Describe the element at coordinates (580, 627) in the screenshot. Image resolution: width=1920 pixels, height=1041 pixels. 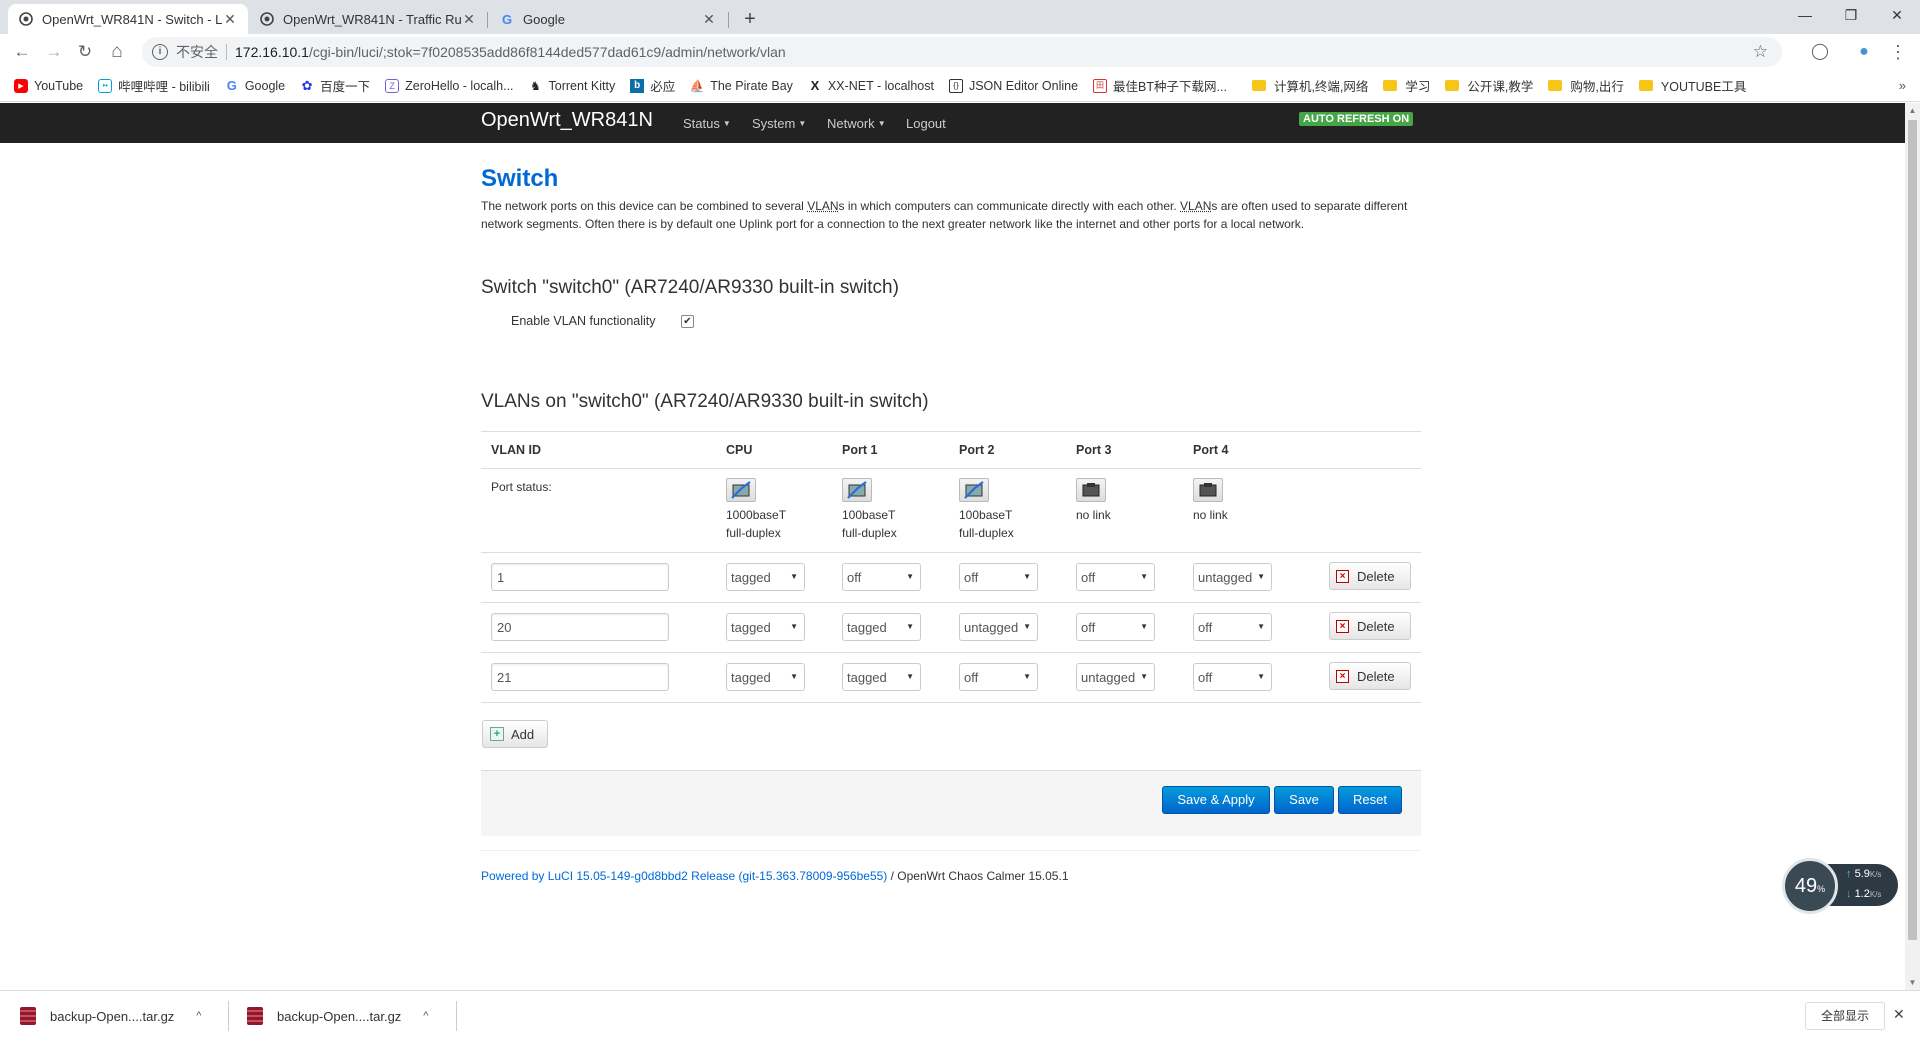
I see `vlan-id-input: 20` at that location.